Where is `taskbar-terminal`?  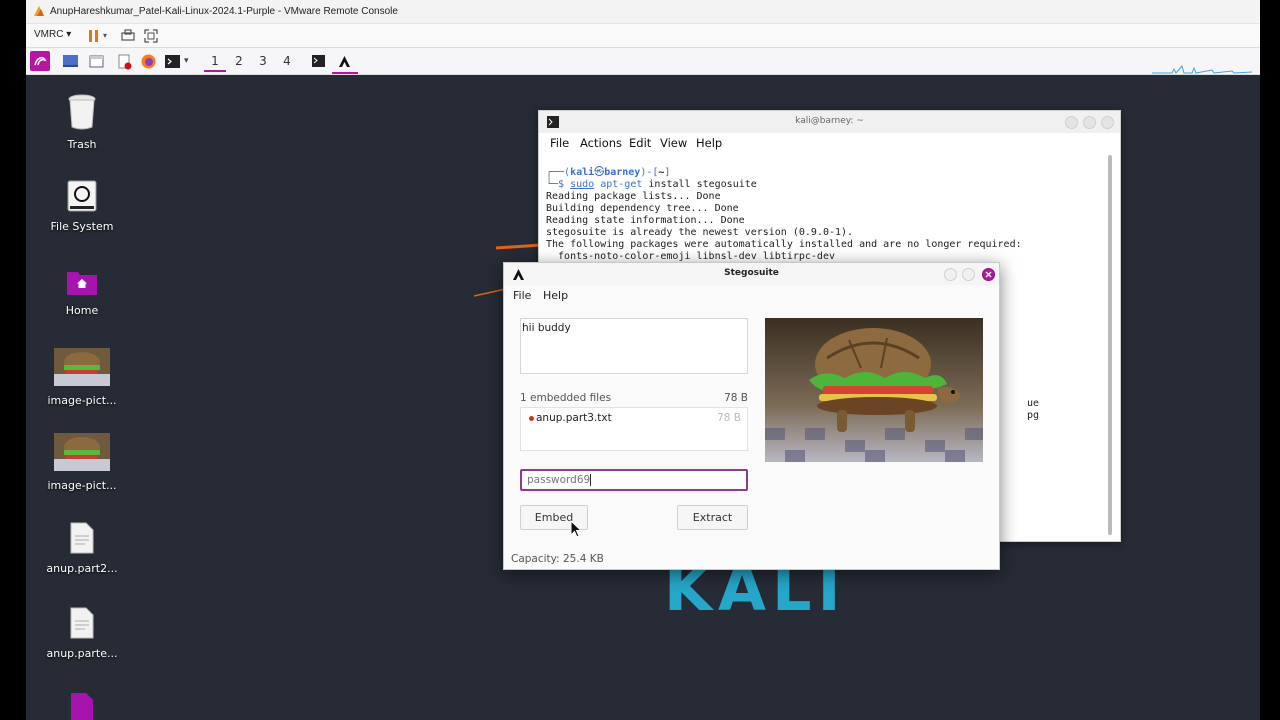 taskbar-terminal is located at coordinates (319, 62).